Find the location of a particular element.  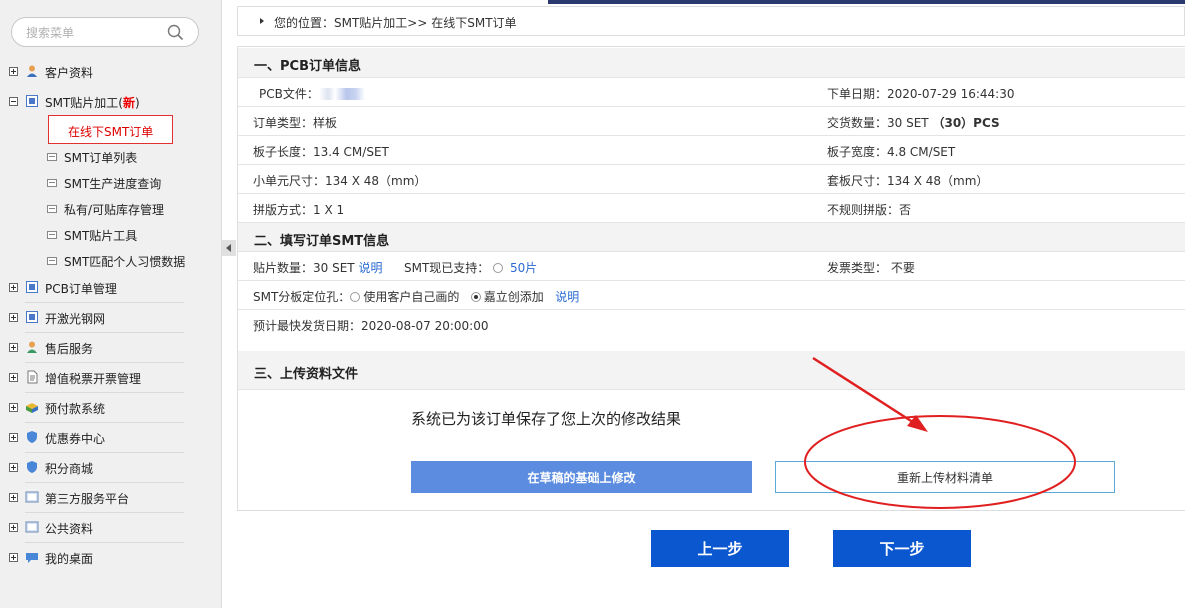

support-50-radio is located at coordinates (498, 268).